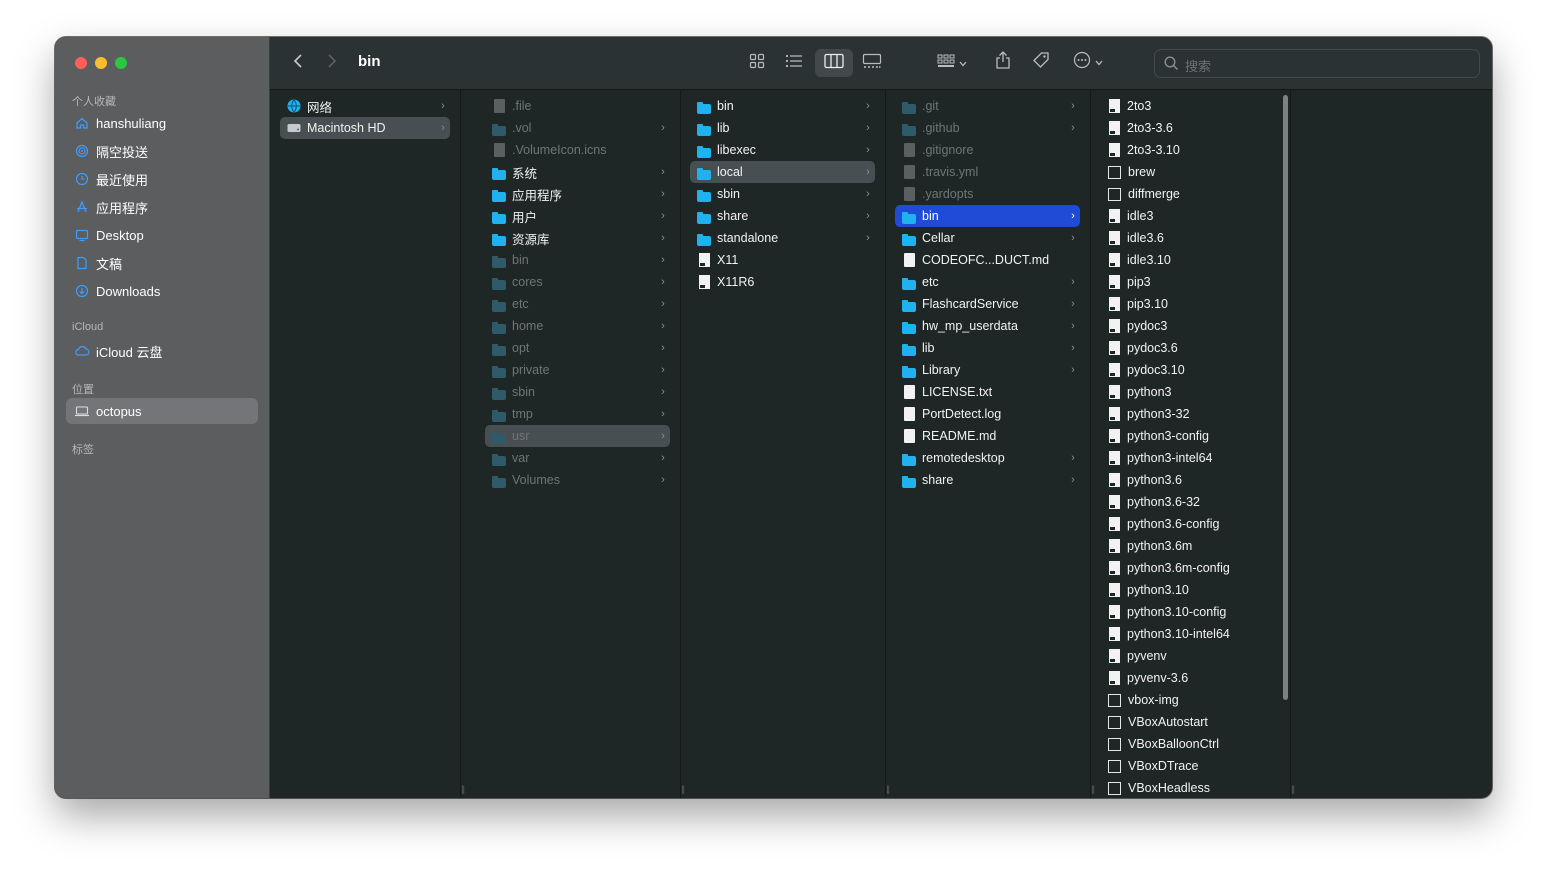 The width and height of the screenshot is (1547, 872). Describe the element at coordinates (1190, 612) in the screenshot. I see `file-row: python3.10-config` at that location.